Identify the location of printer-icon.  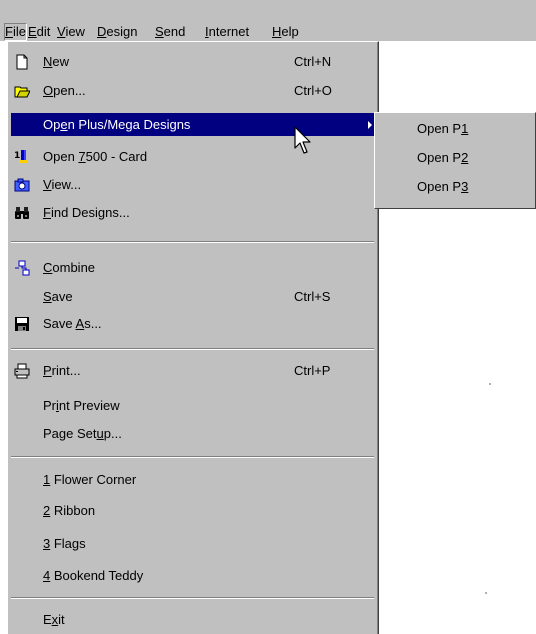
(22, 371).